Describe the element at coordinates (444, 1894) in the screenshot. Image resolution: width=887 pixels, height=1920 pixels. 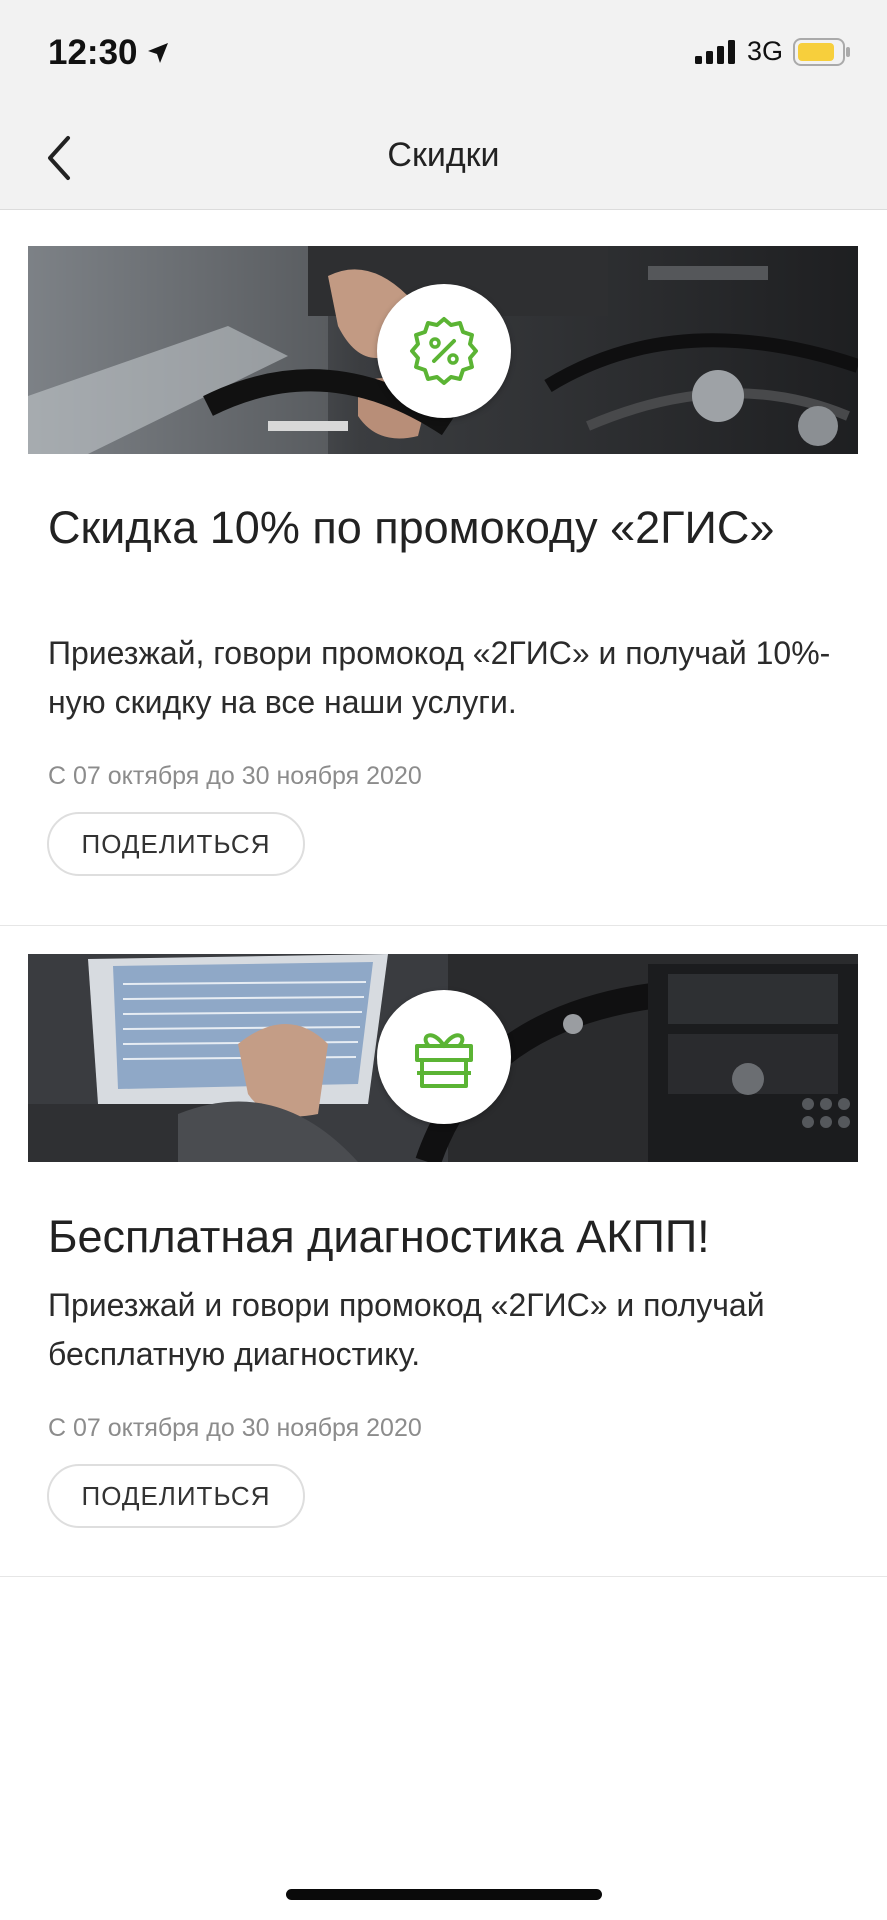
I see `home-indicator` at that location.